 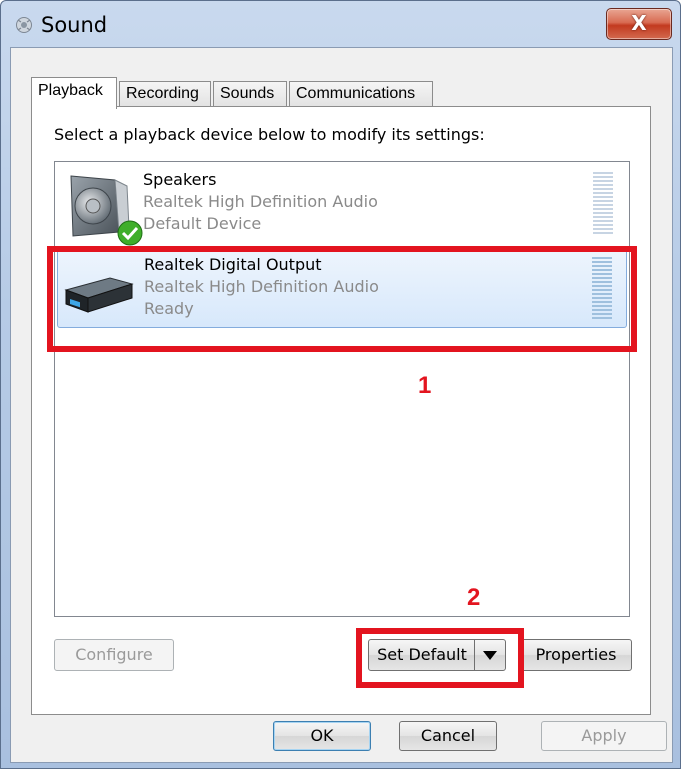 What do you see at coordinates (130, 233) in the screenshot?
I see `default-check-icon` at bounding box center [130, 233].